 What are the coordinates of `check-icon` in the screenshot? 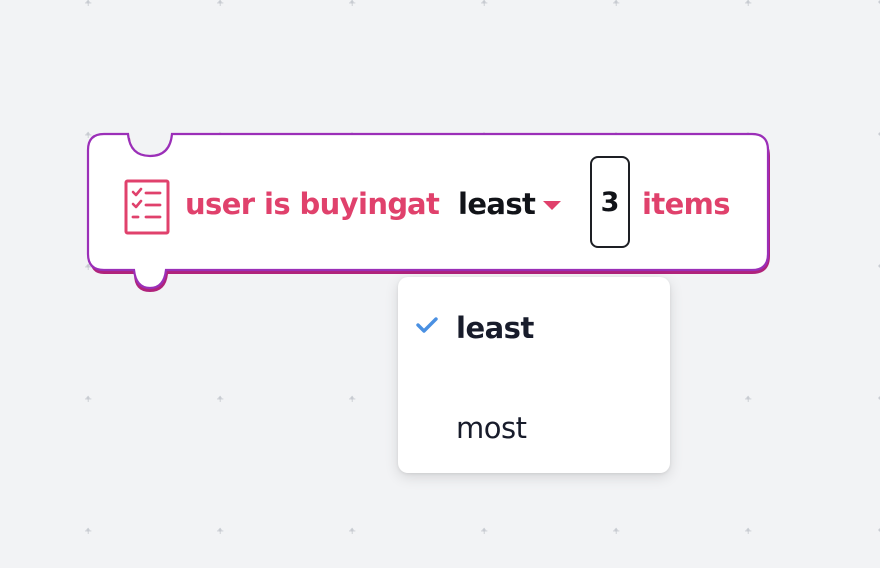 It's located at (427, 325).